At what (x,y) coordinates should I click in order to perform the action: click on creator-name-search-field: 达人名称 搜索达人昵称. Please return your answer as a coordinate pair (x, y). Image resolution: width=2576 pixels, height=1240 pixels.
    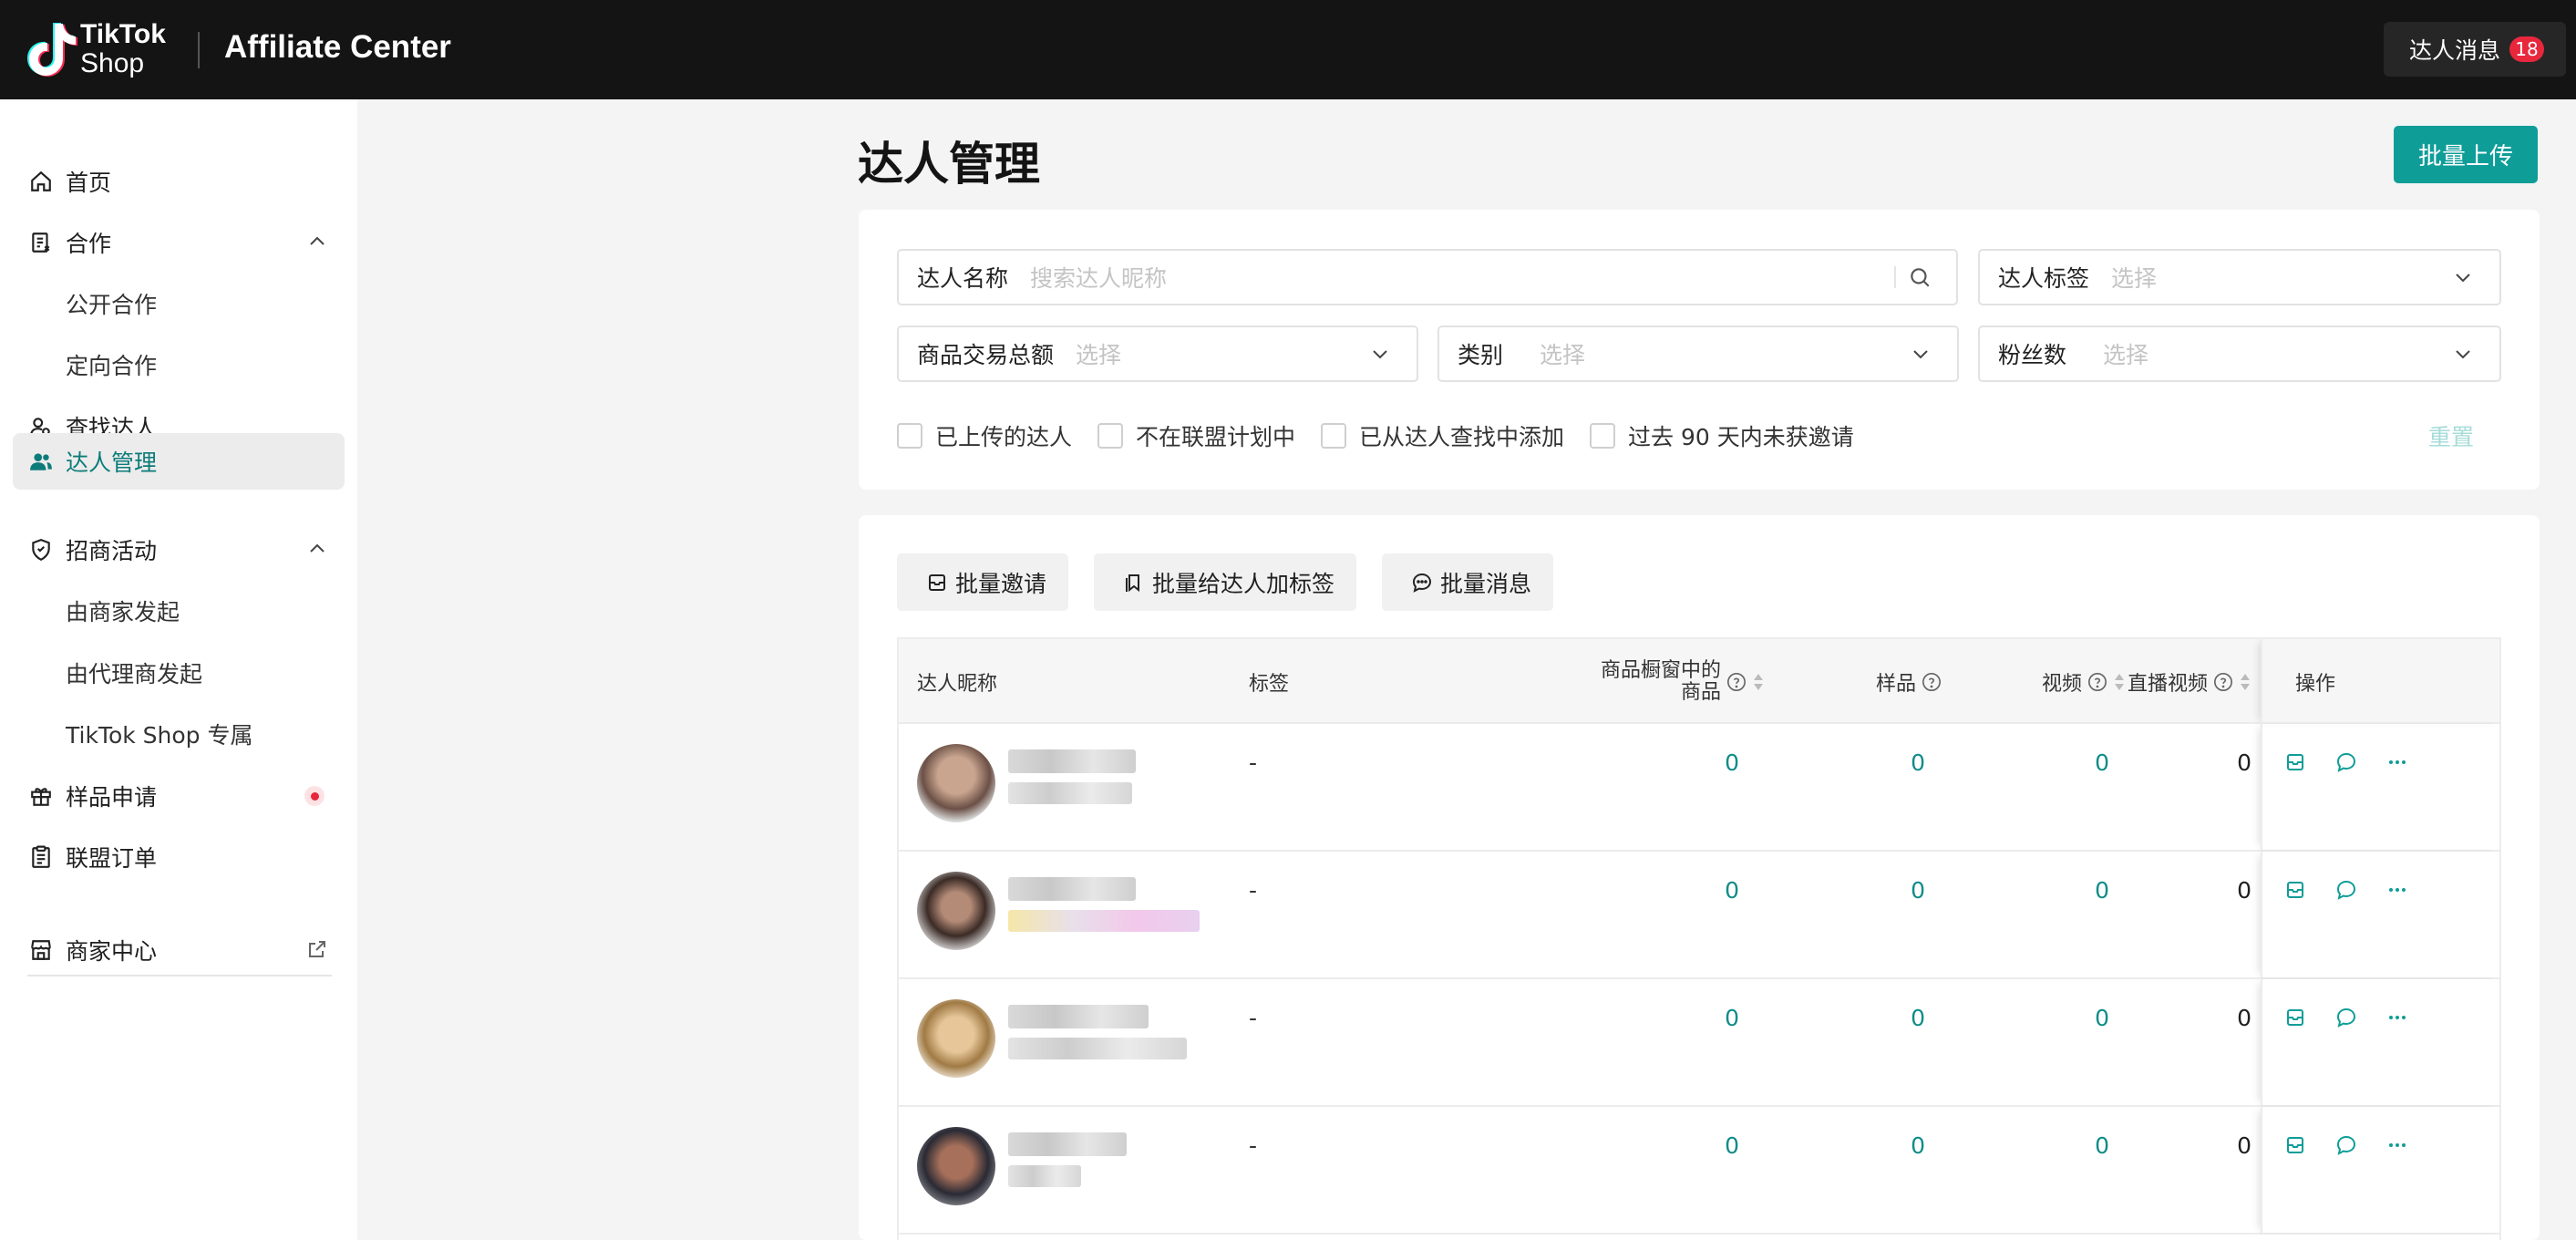
    Looking at the image, I should click on (1427, 277).